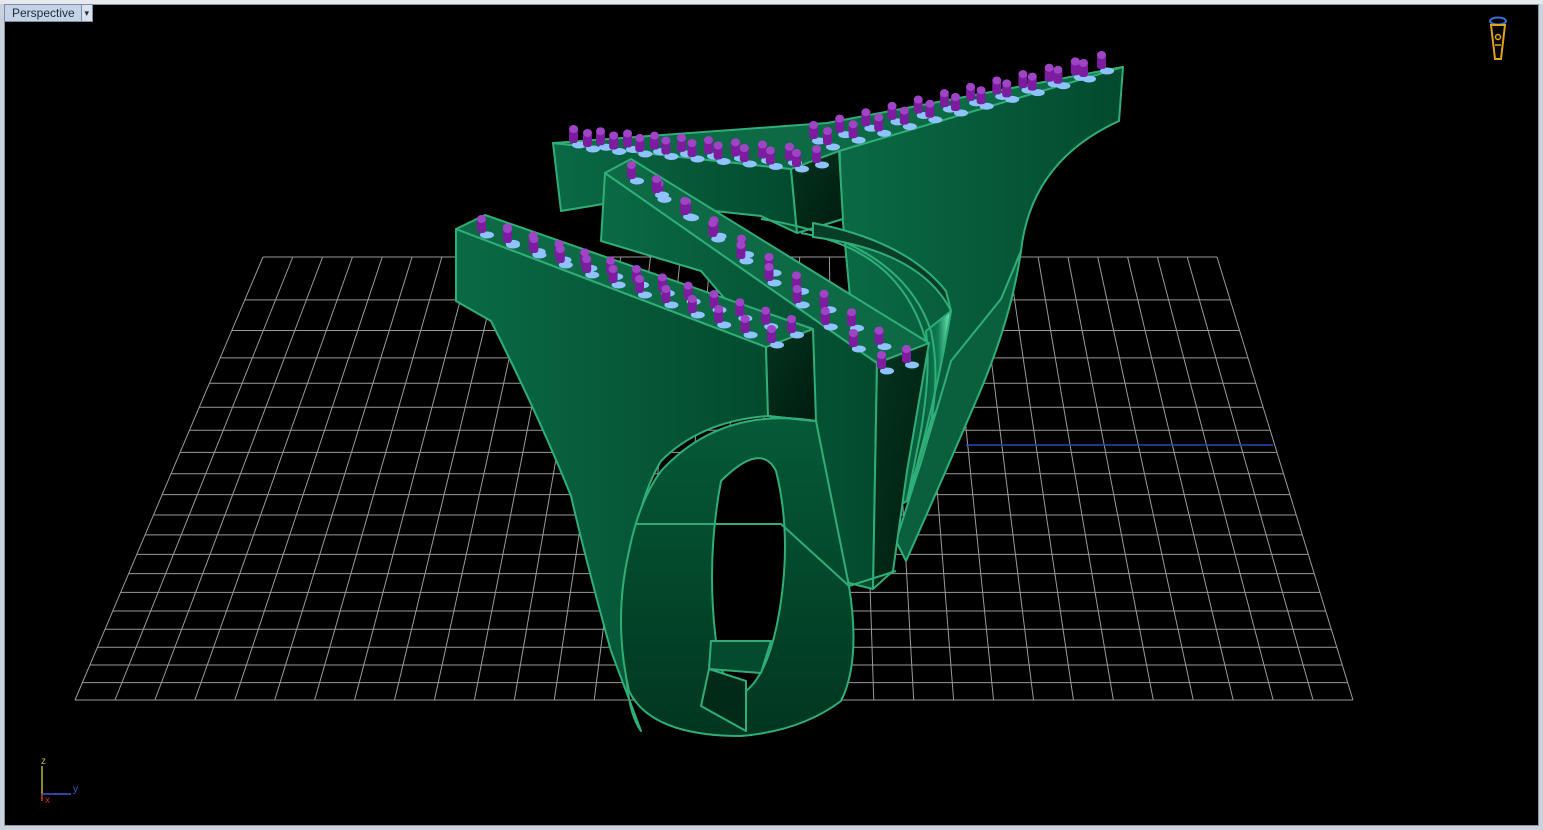 This screenshot has width=1543, height=830. I want to click on axis-z-label: z, so click(43, 761).